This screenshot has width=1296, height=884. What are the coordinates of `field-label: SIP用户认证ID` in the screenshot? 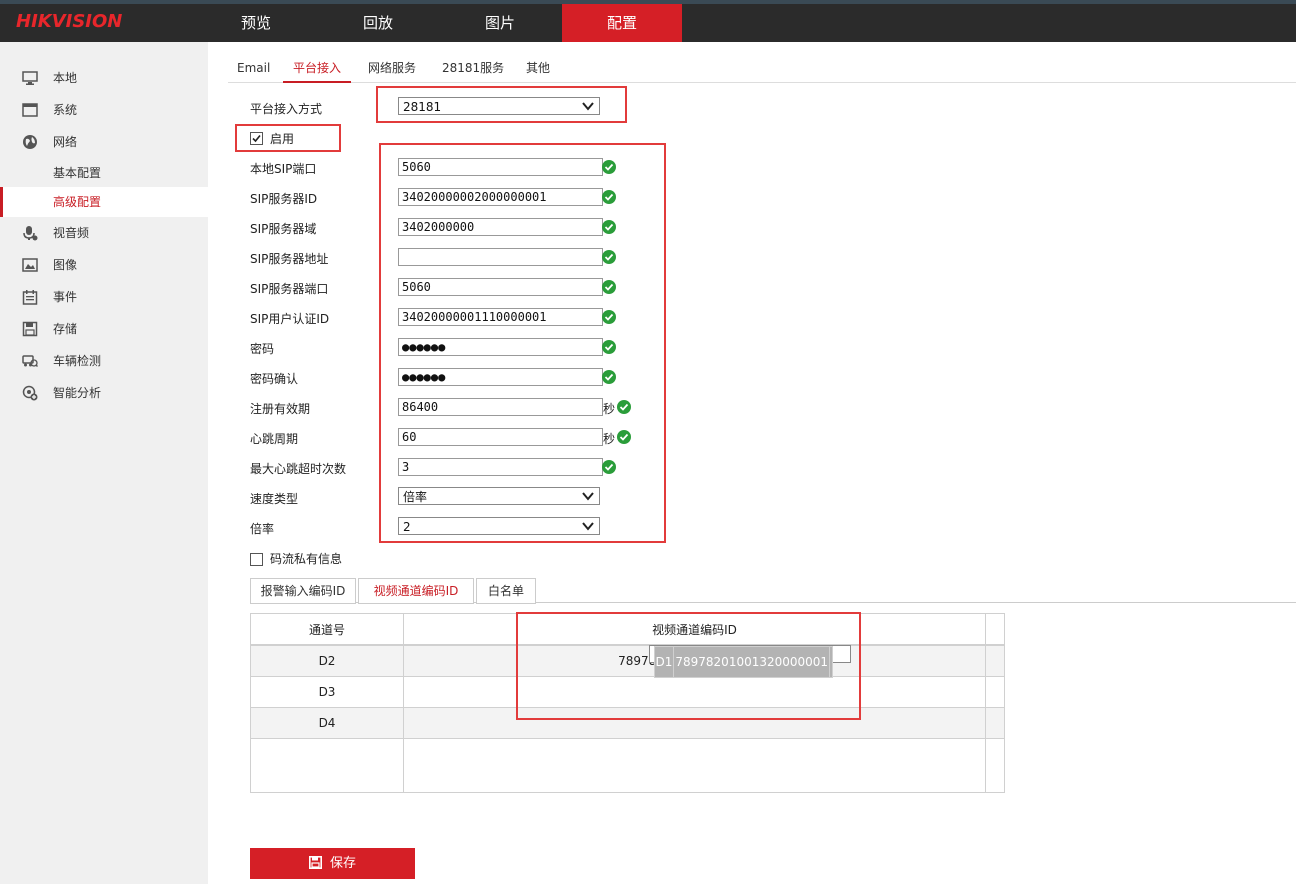 It's located at (290, 319).